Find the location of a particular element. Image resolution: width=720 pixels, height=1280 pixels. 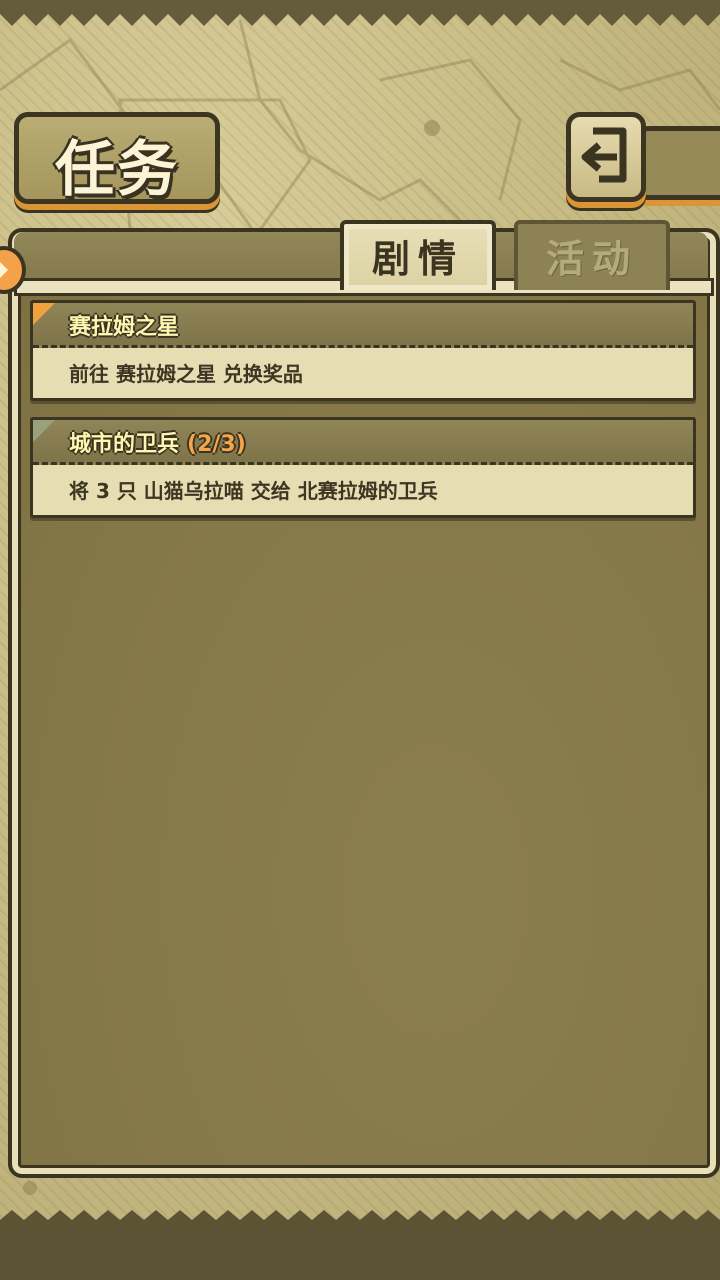

quest-title-text: 城市的卫兵 is located at coordinates (124, 444).